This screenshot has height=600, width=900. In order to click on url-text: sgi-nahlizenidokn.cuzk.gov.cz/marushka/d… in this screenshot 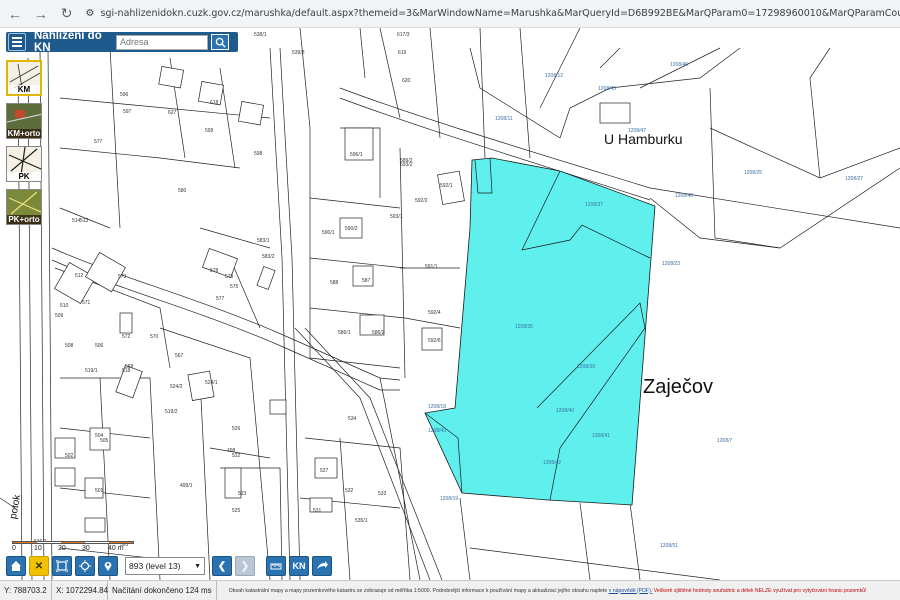, I will do `click(500, 13)`.